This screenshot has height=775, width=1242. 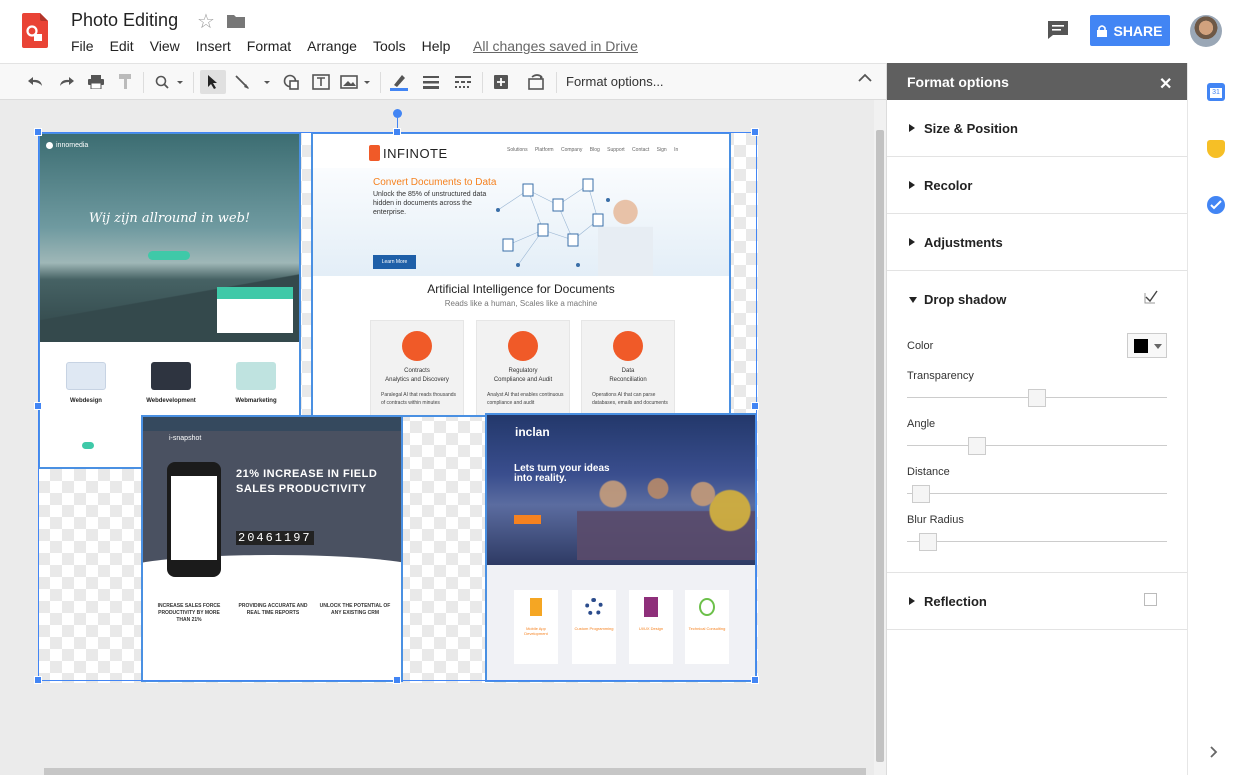 I want to click on chevron-up-icon, so click(x=865, y=78).